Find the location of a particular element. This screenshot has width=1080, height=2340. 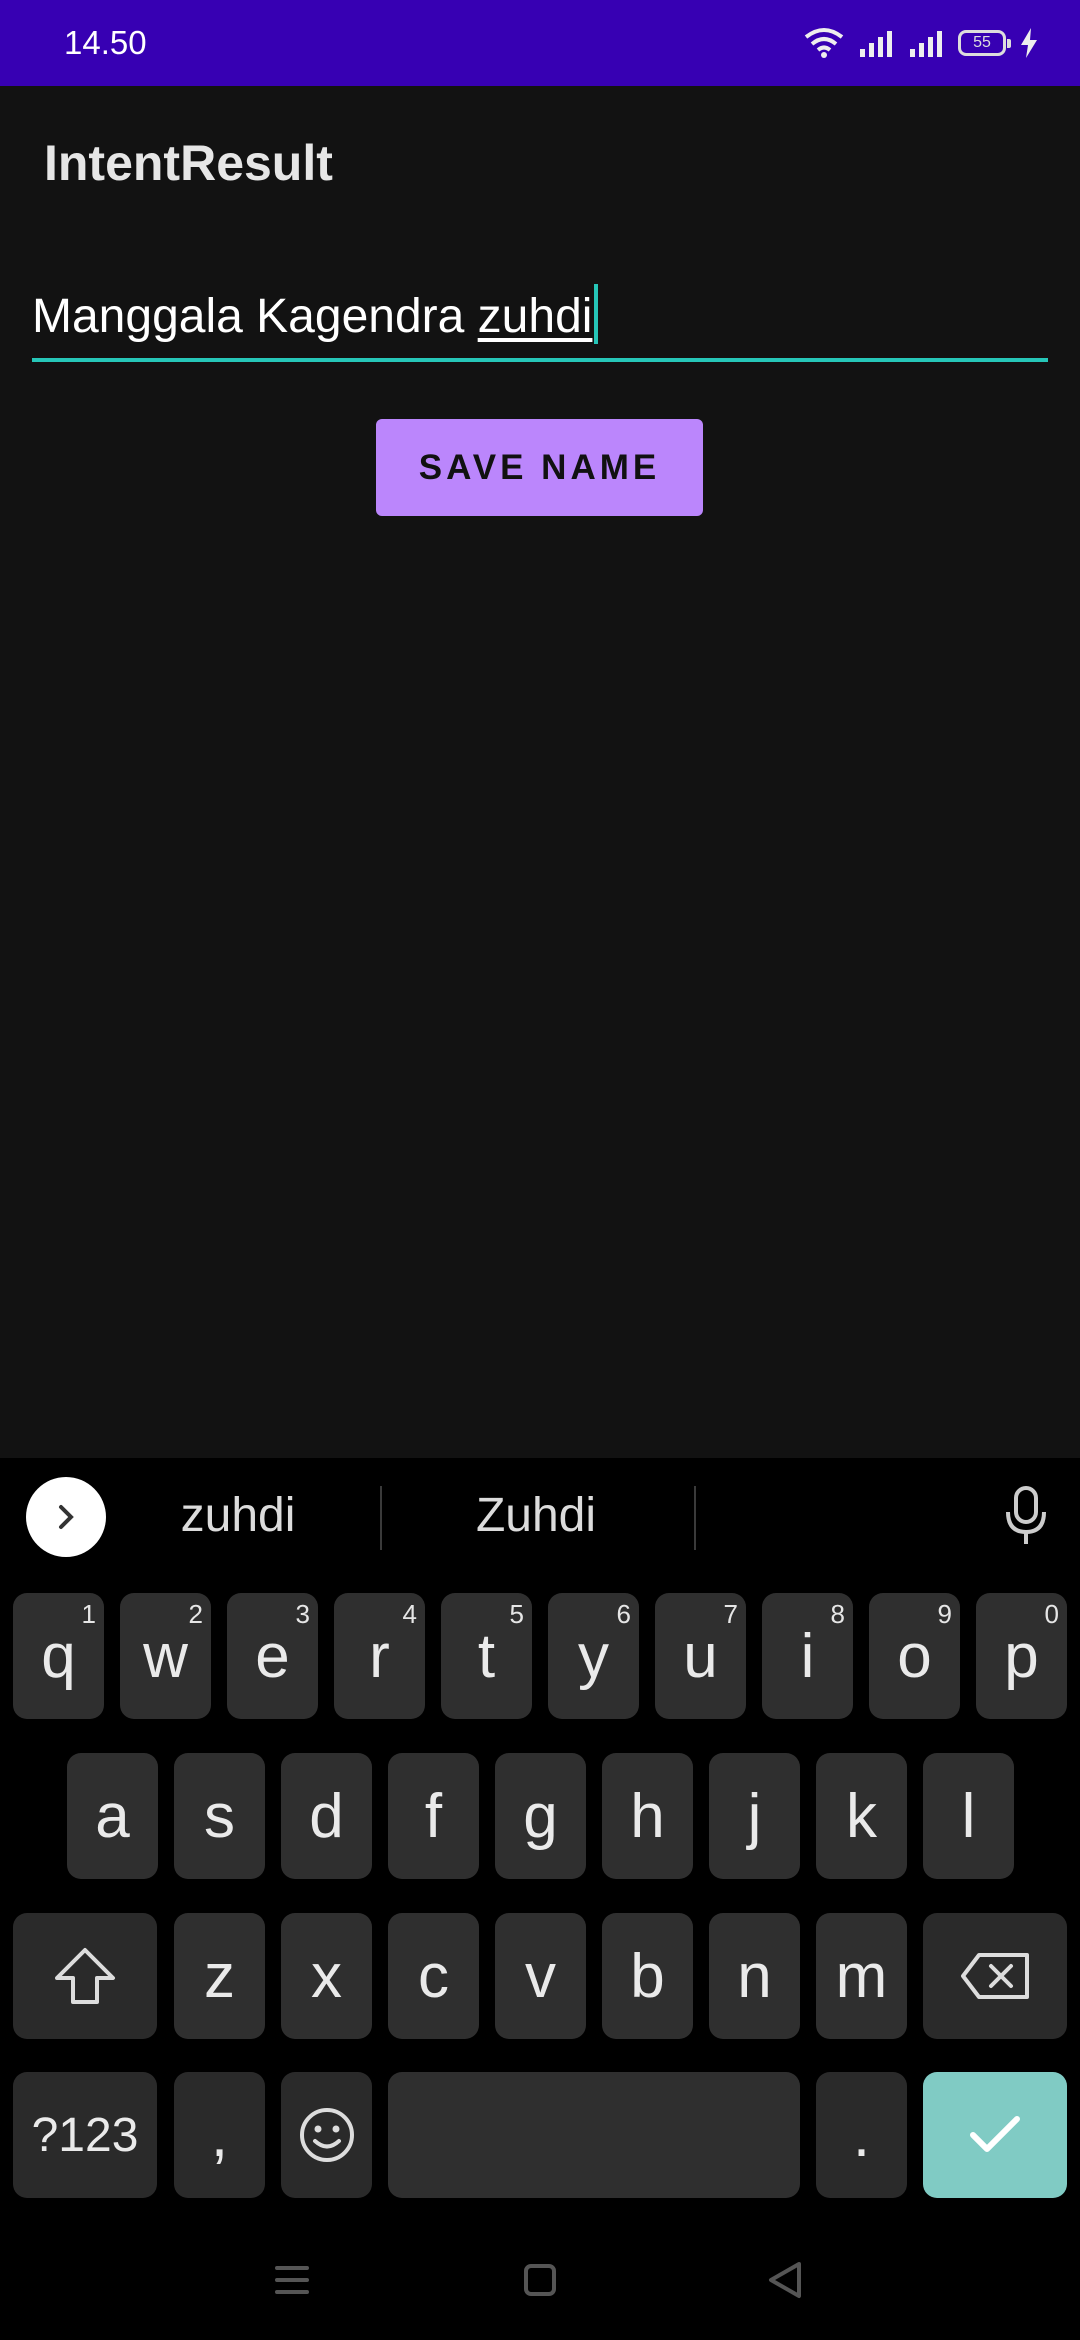

symbols-key: ?123 is located at coordinates (85, 2135).